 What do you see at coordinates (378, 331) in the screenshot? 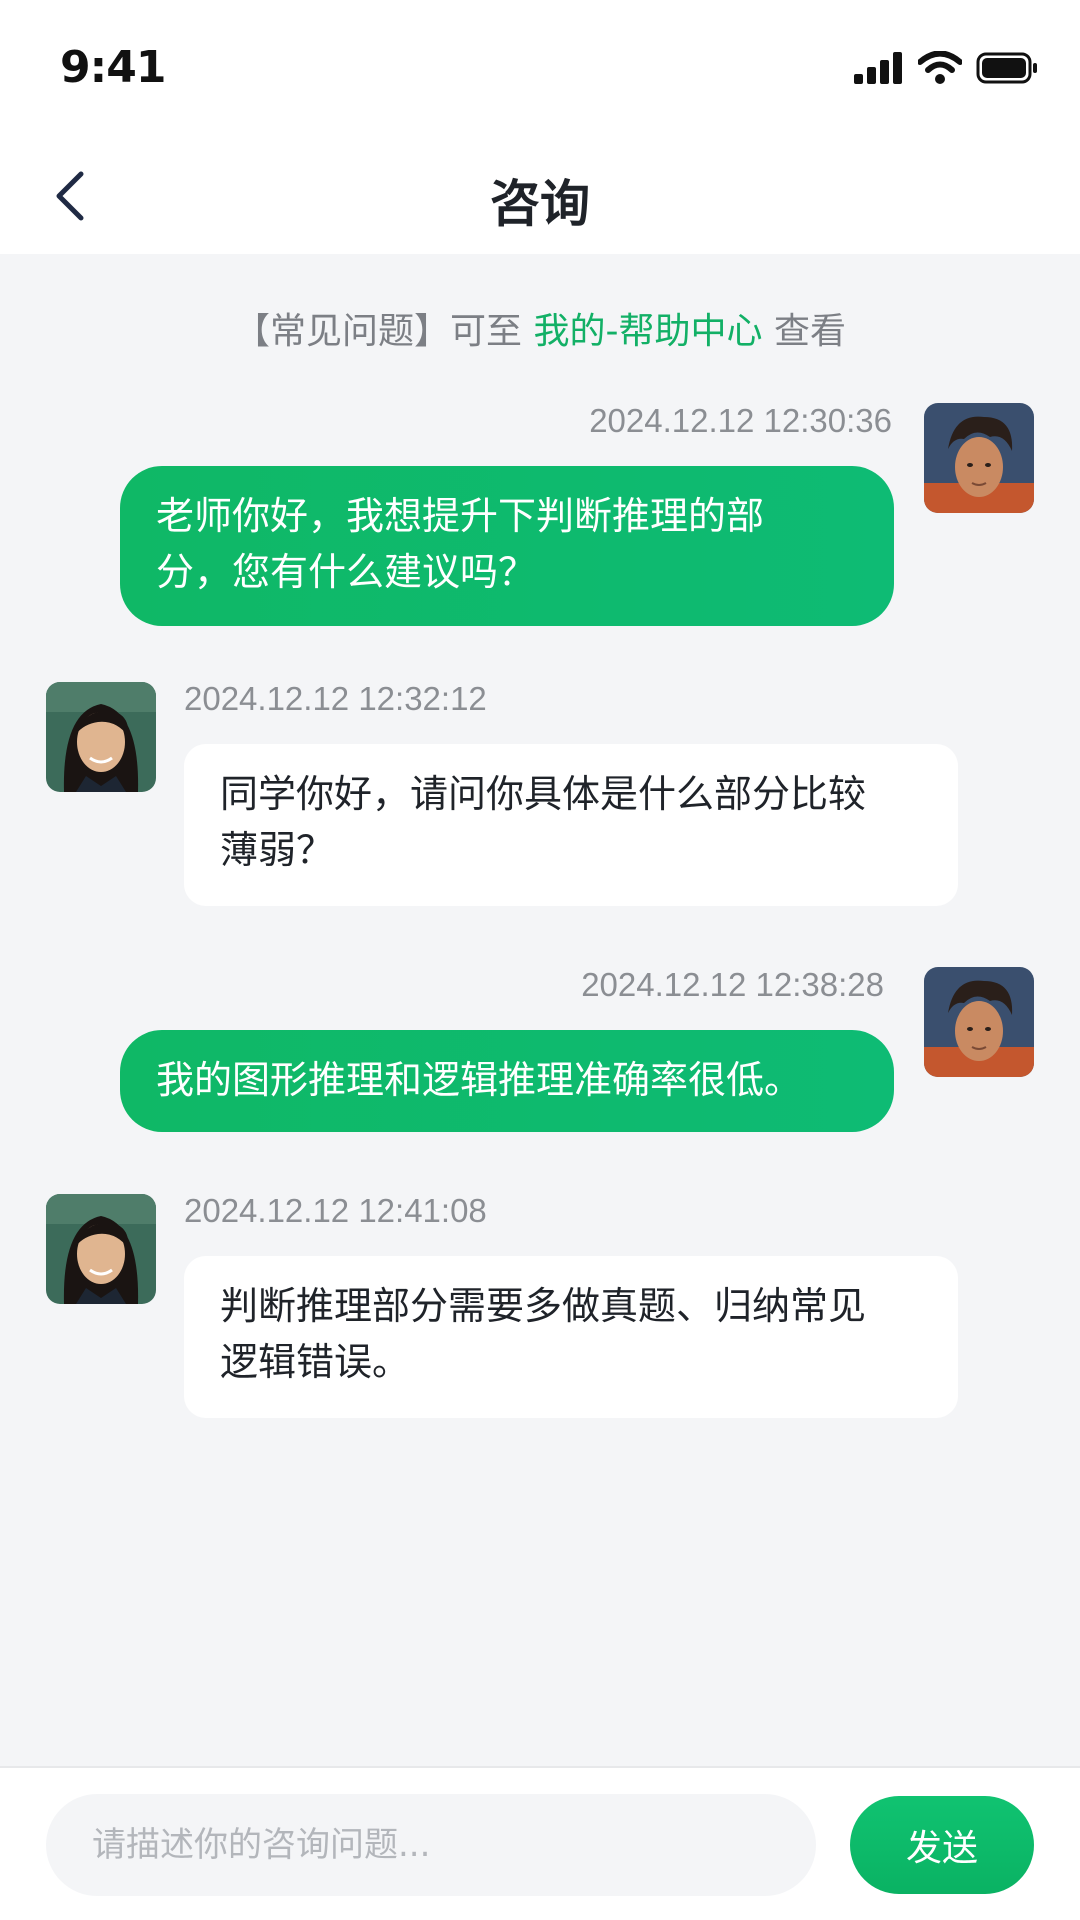
I see `notice-prefix: 【常见问题】可至` at bounding box center [378, 331].